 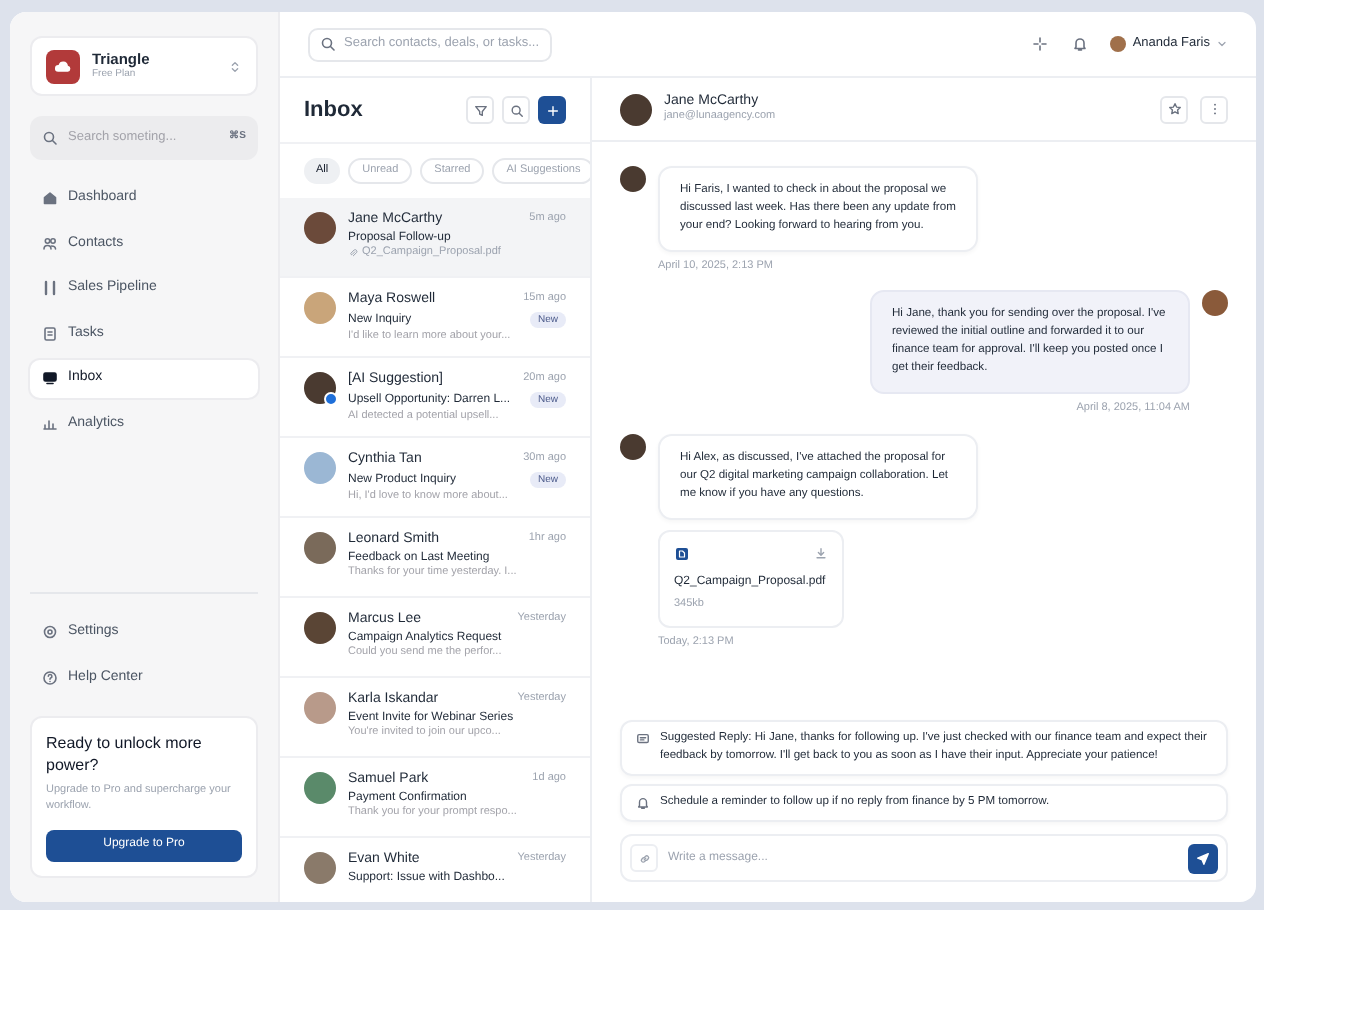 What do you see at coordinates (1222, 44) in the screenshot?
I see `chevron-down-icon` at bounding box center [1222, 44].